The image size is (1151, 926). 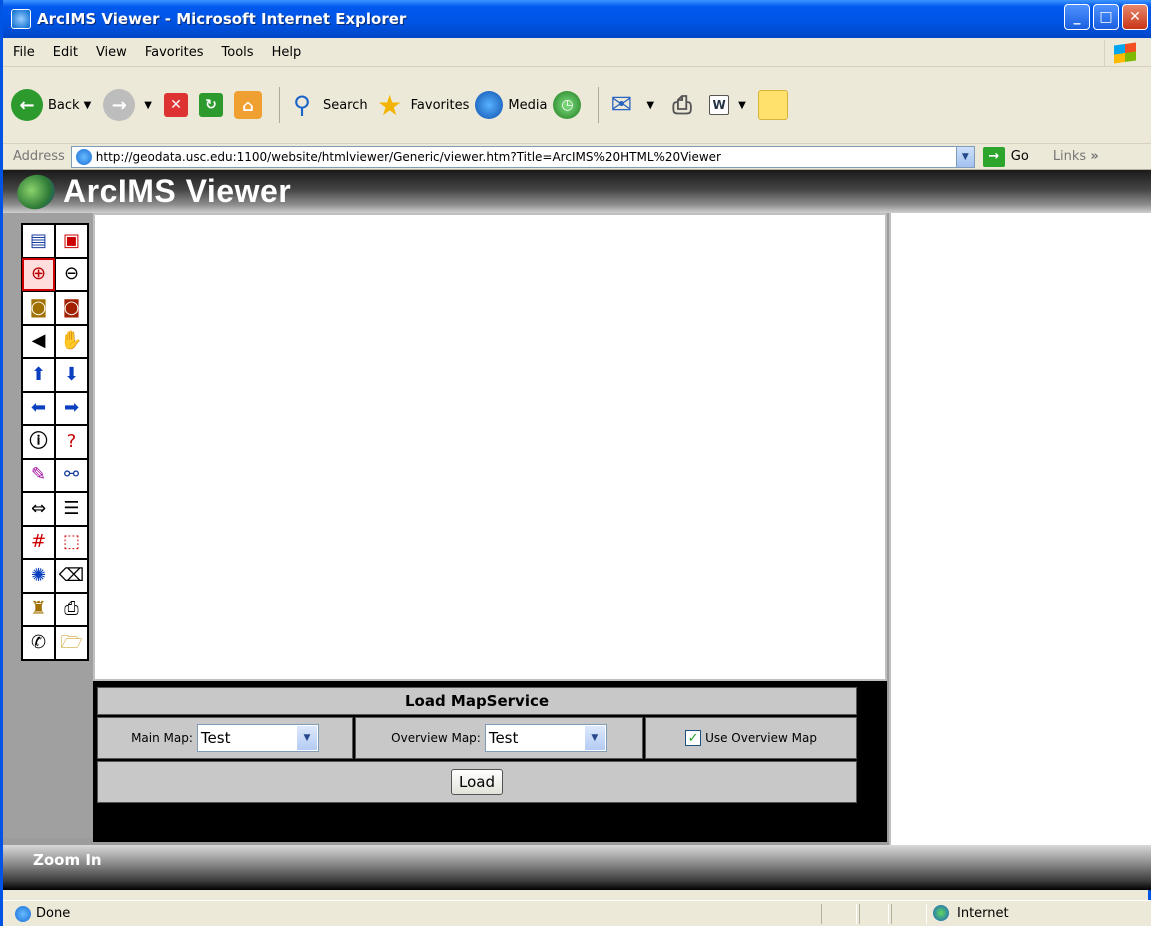 What do you see at coordinates (64, 105) in the screenshot?
I see `back-label: Back` at bounding box center [64, 105].